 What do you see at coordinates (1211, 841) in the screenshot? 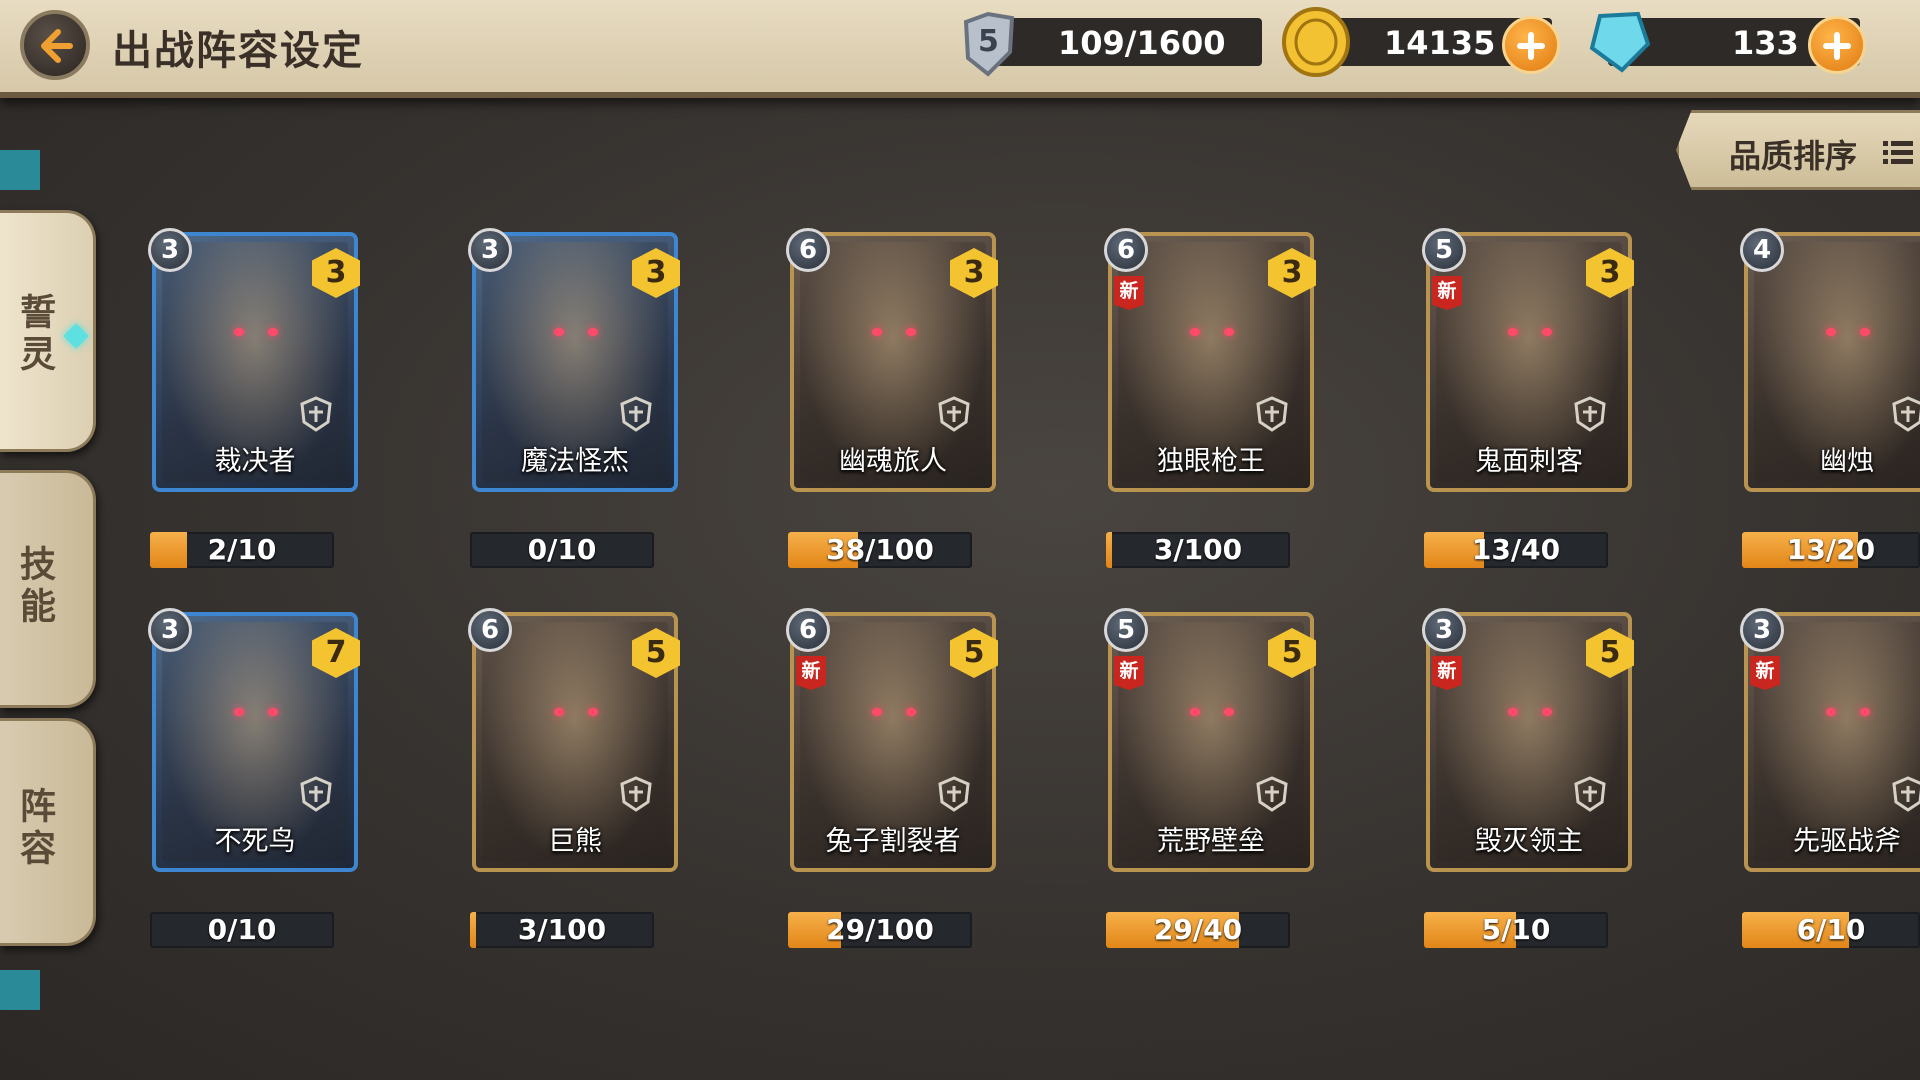
I see `hero-name: 荒野壁垒` at bounding box center [1211, 841].